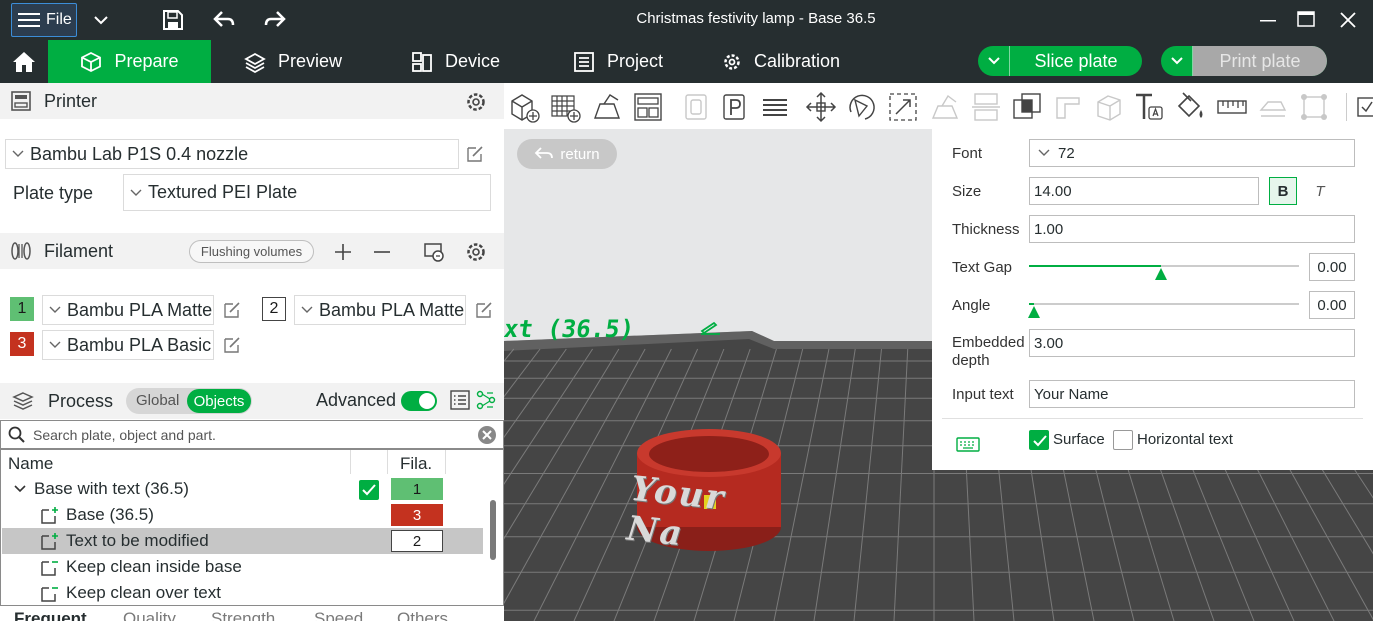 Image resolution: width=1373 pixels, height=621 pixels. Describe the element at coordinates (1109, 107) in the screenshot. I see `seam-icon` at that location.